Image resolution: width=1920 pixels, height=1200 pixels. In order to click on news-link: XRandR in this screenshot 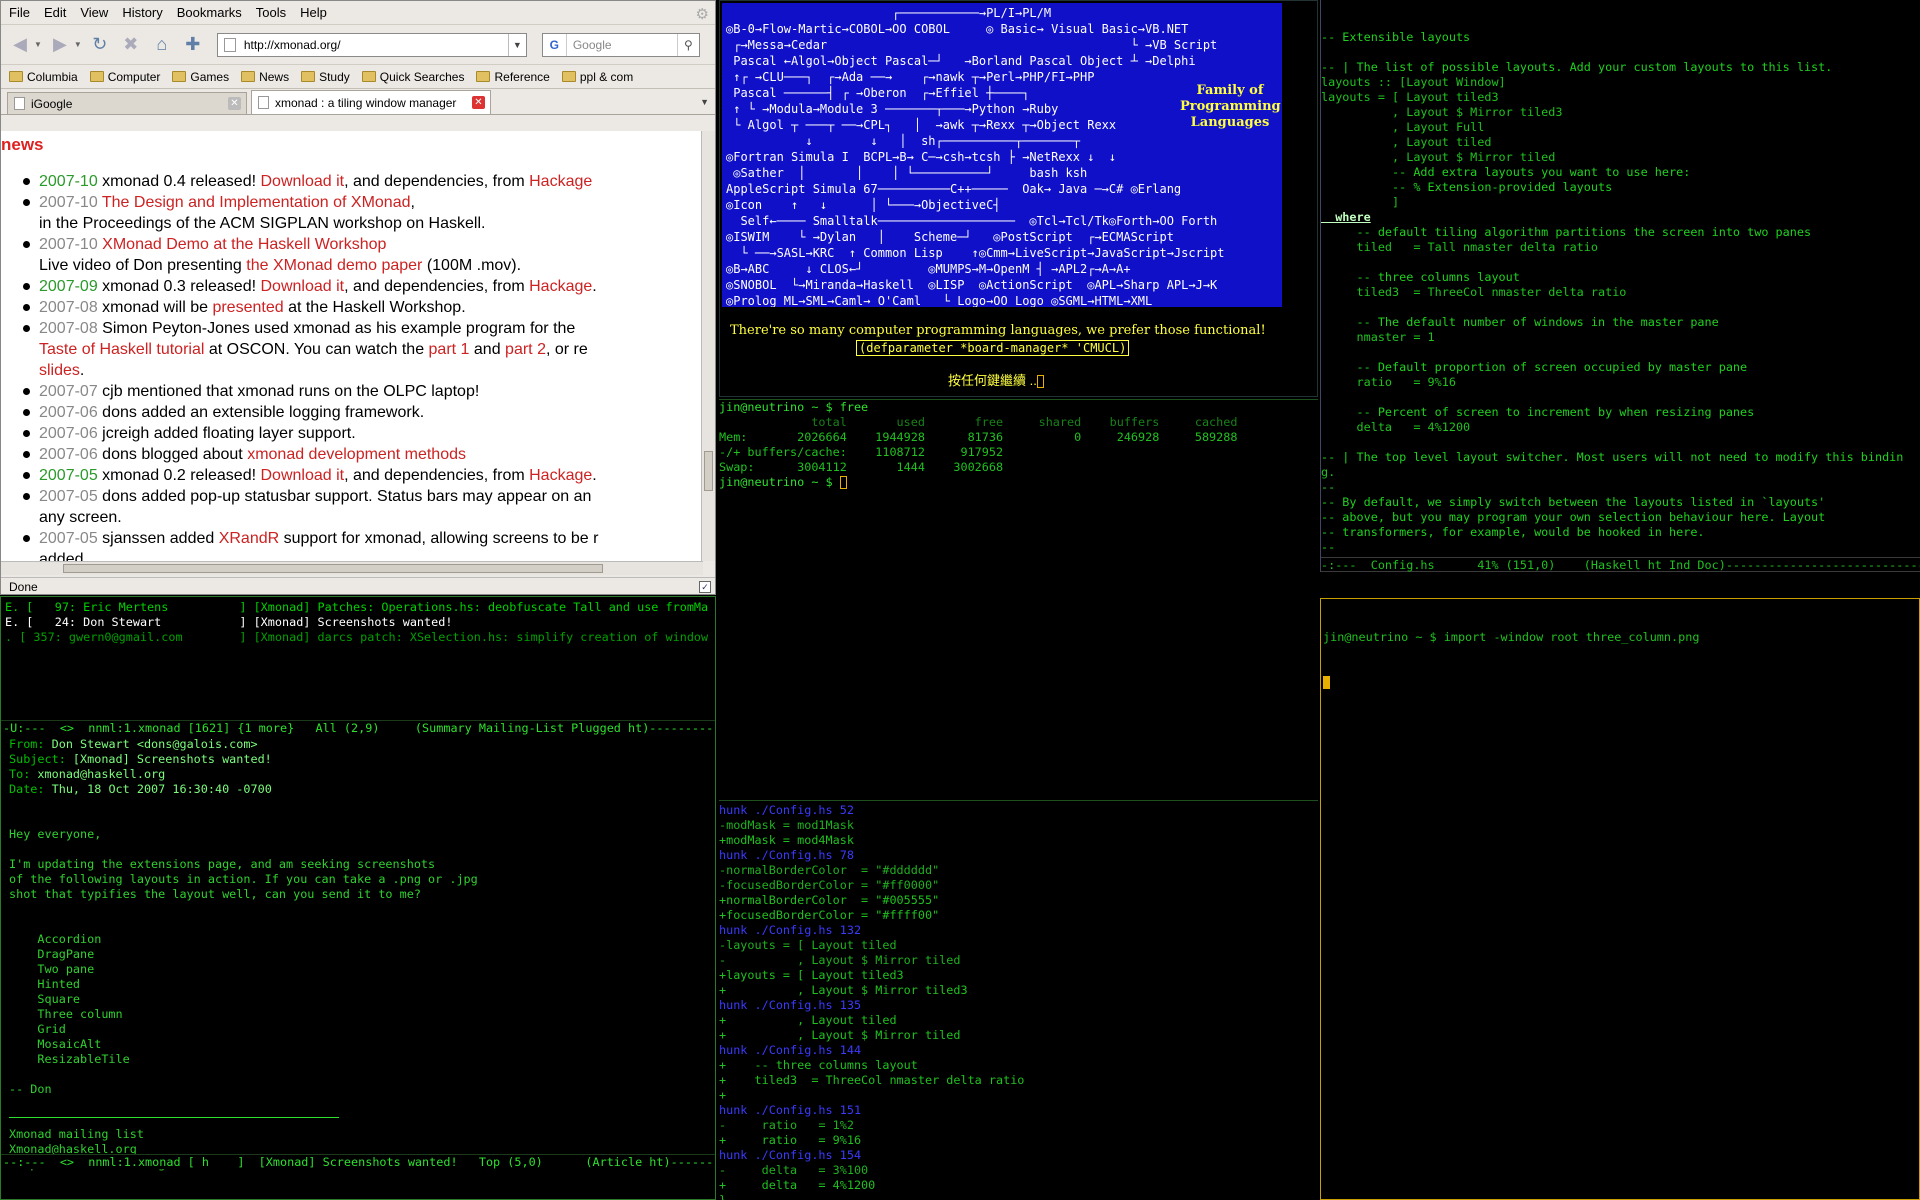, I will do `click(249, 538)`.